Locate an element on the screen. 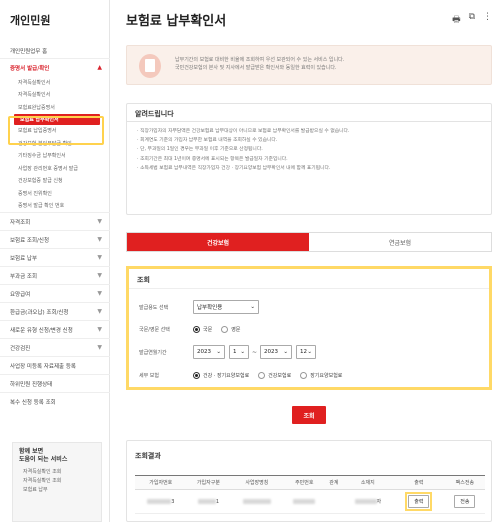 The height and width of the screenshot is (522, 500). column-header: 소재지 is located at coordinates (368, 482).